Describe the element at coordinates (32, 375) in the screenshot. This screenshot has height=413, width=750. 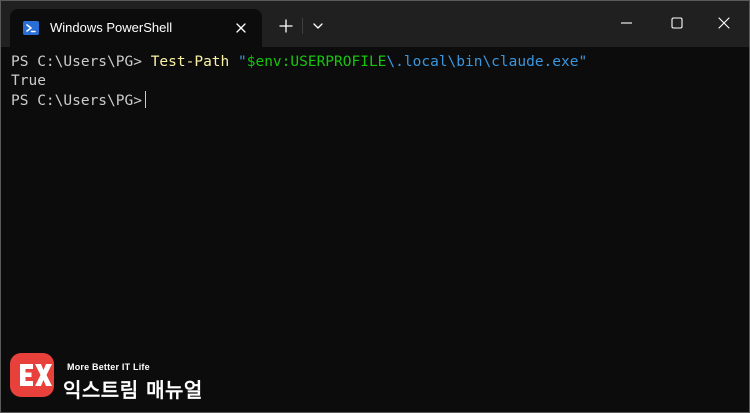
I see `brand-logo-icon` at that location.